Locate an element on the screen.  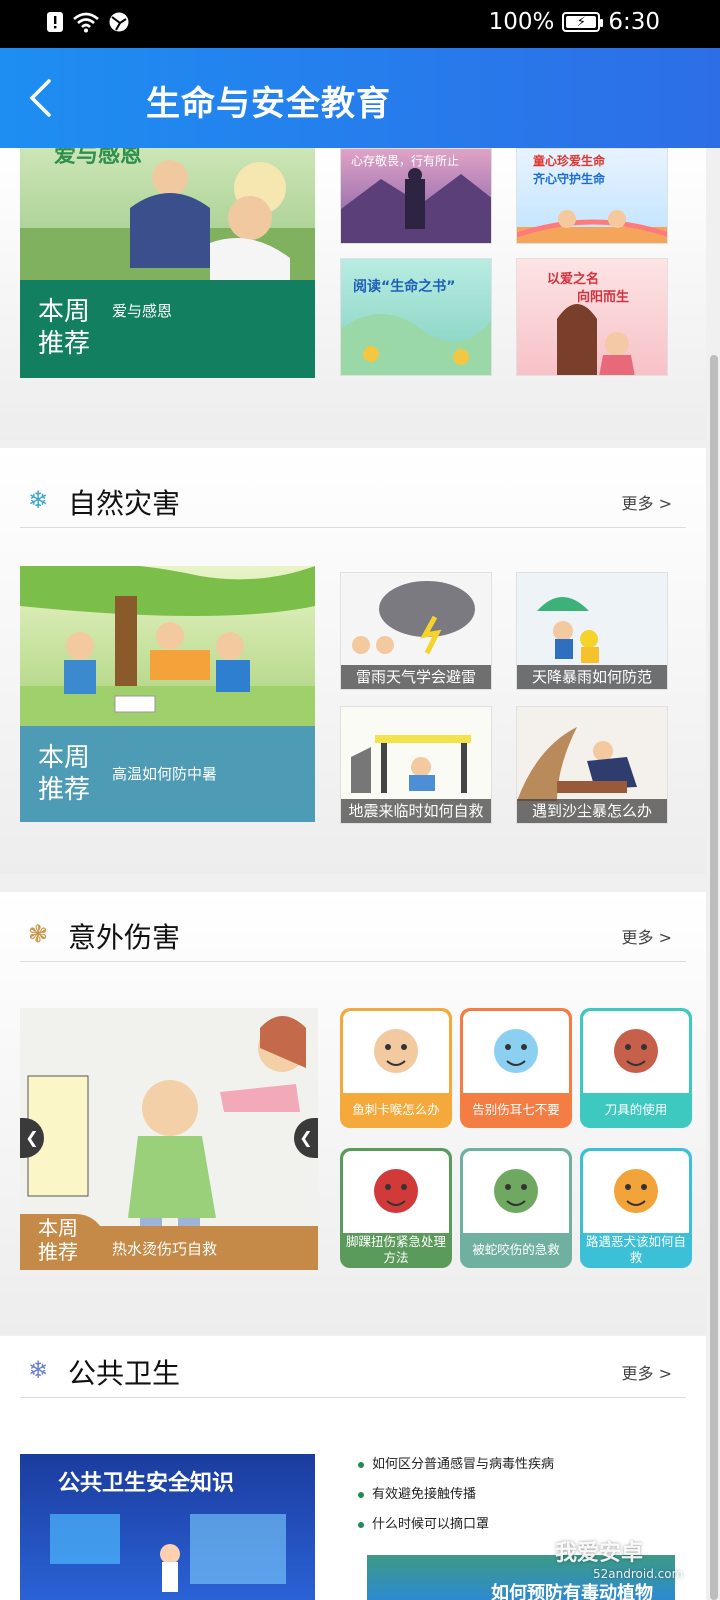
page-title: 生命与安全教育 is located at coordinates (268, 104).